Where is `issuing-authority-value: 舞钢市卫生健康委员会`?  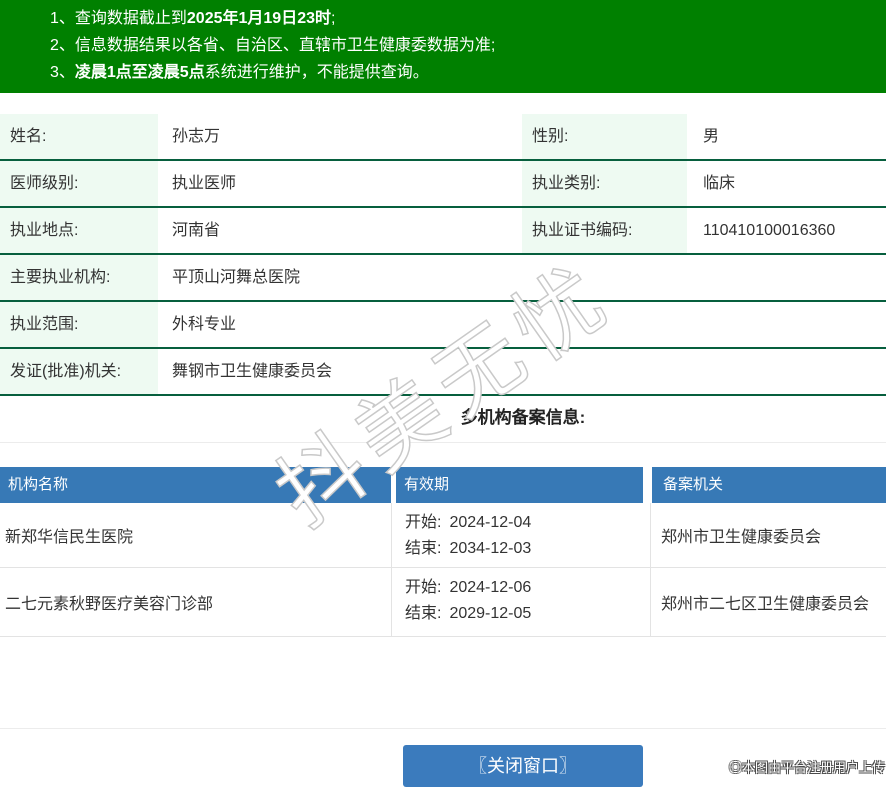 issuing-authority-value: 舞钢市卫生健康委员会 is located at coordinates (252, 371).